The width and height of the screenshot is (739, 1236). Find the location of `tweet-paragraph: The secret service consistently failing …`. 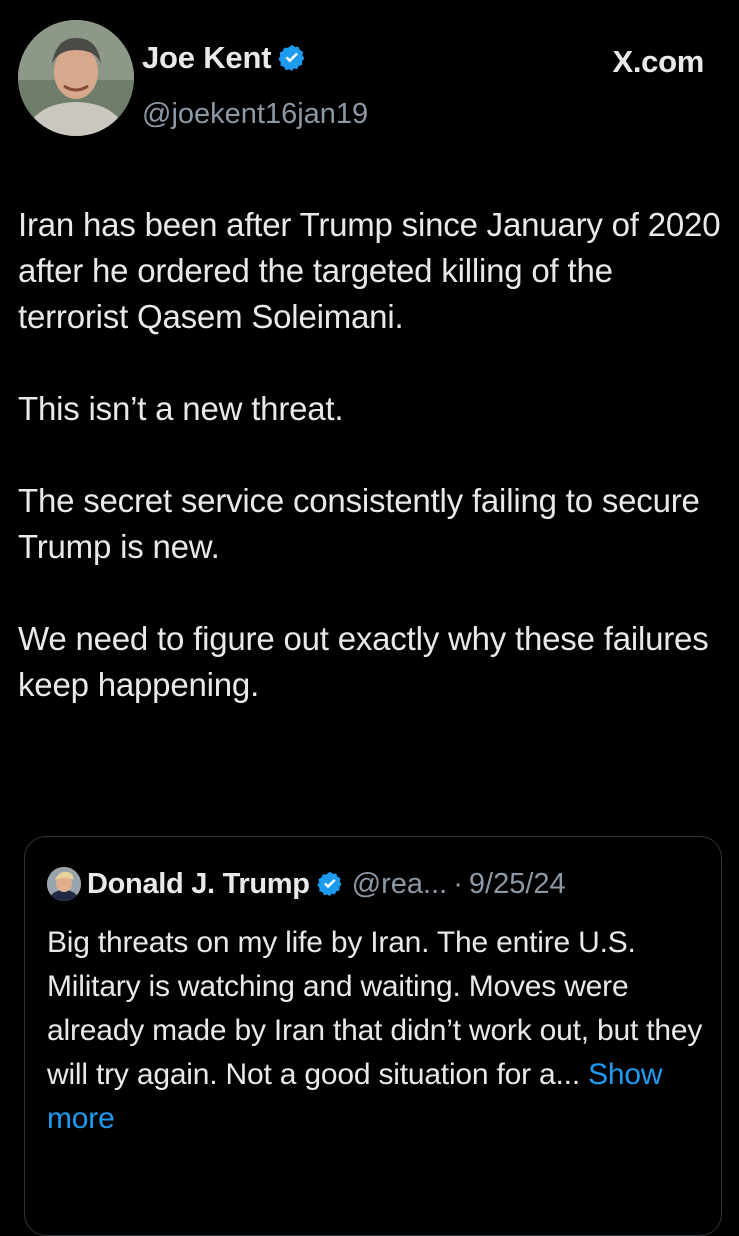

tweet-paragraph: The secret service consistently failing … is located at coordinates (359, 523).